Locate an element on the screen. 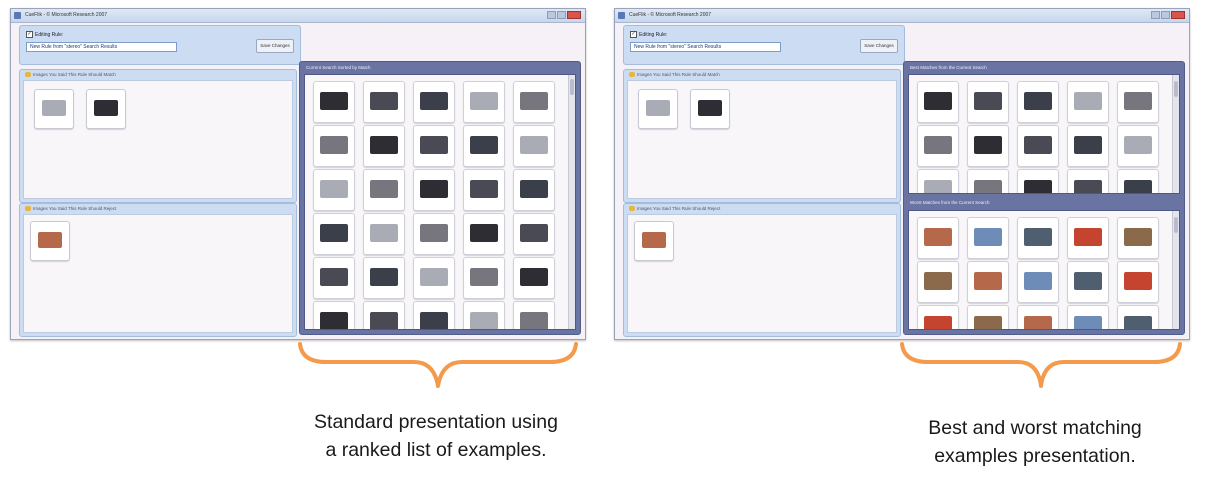 The height and width of the screenshot is (478, 1206). stereo-image is located at coordinates (54, 108).